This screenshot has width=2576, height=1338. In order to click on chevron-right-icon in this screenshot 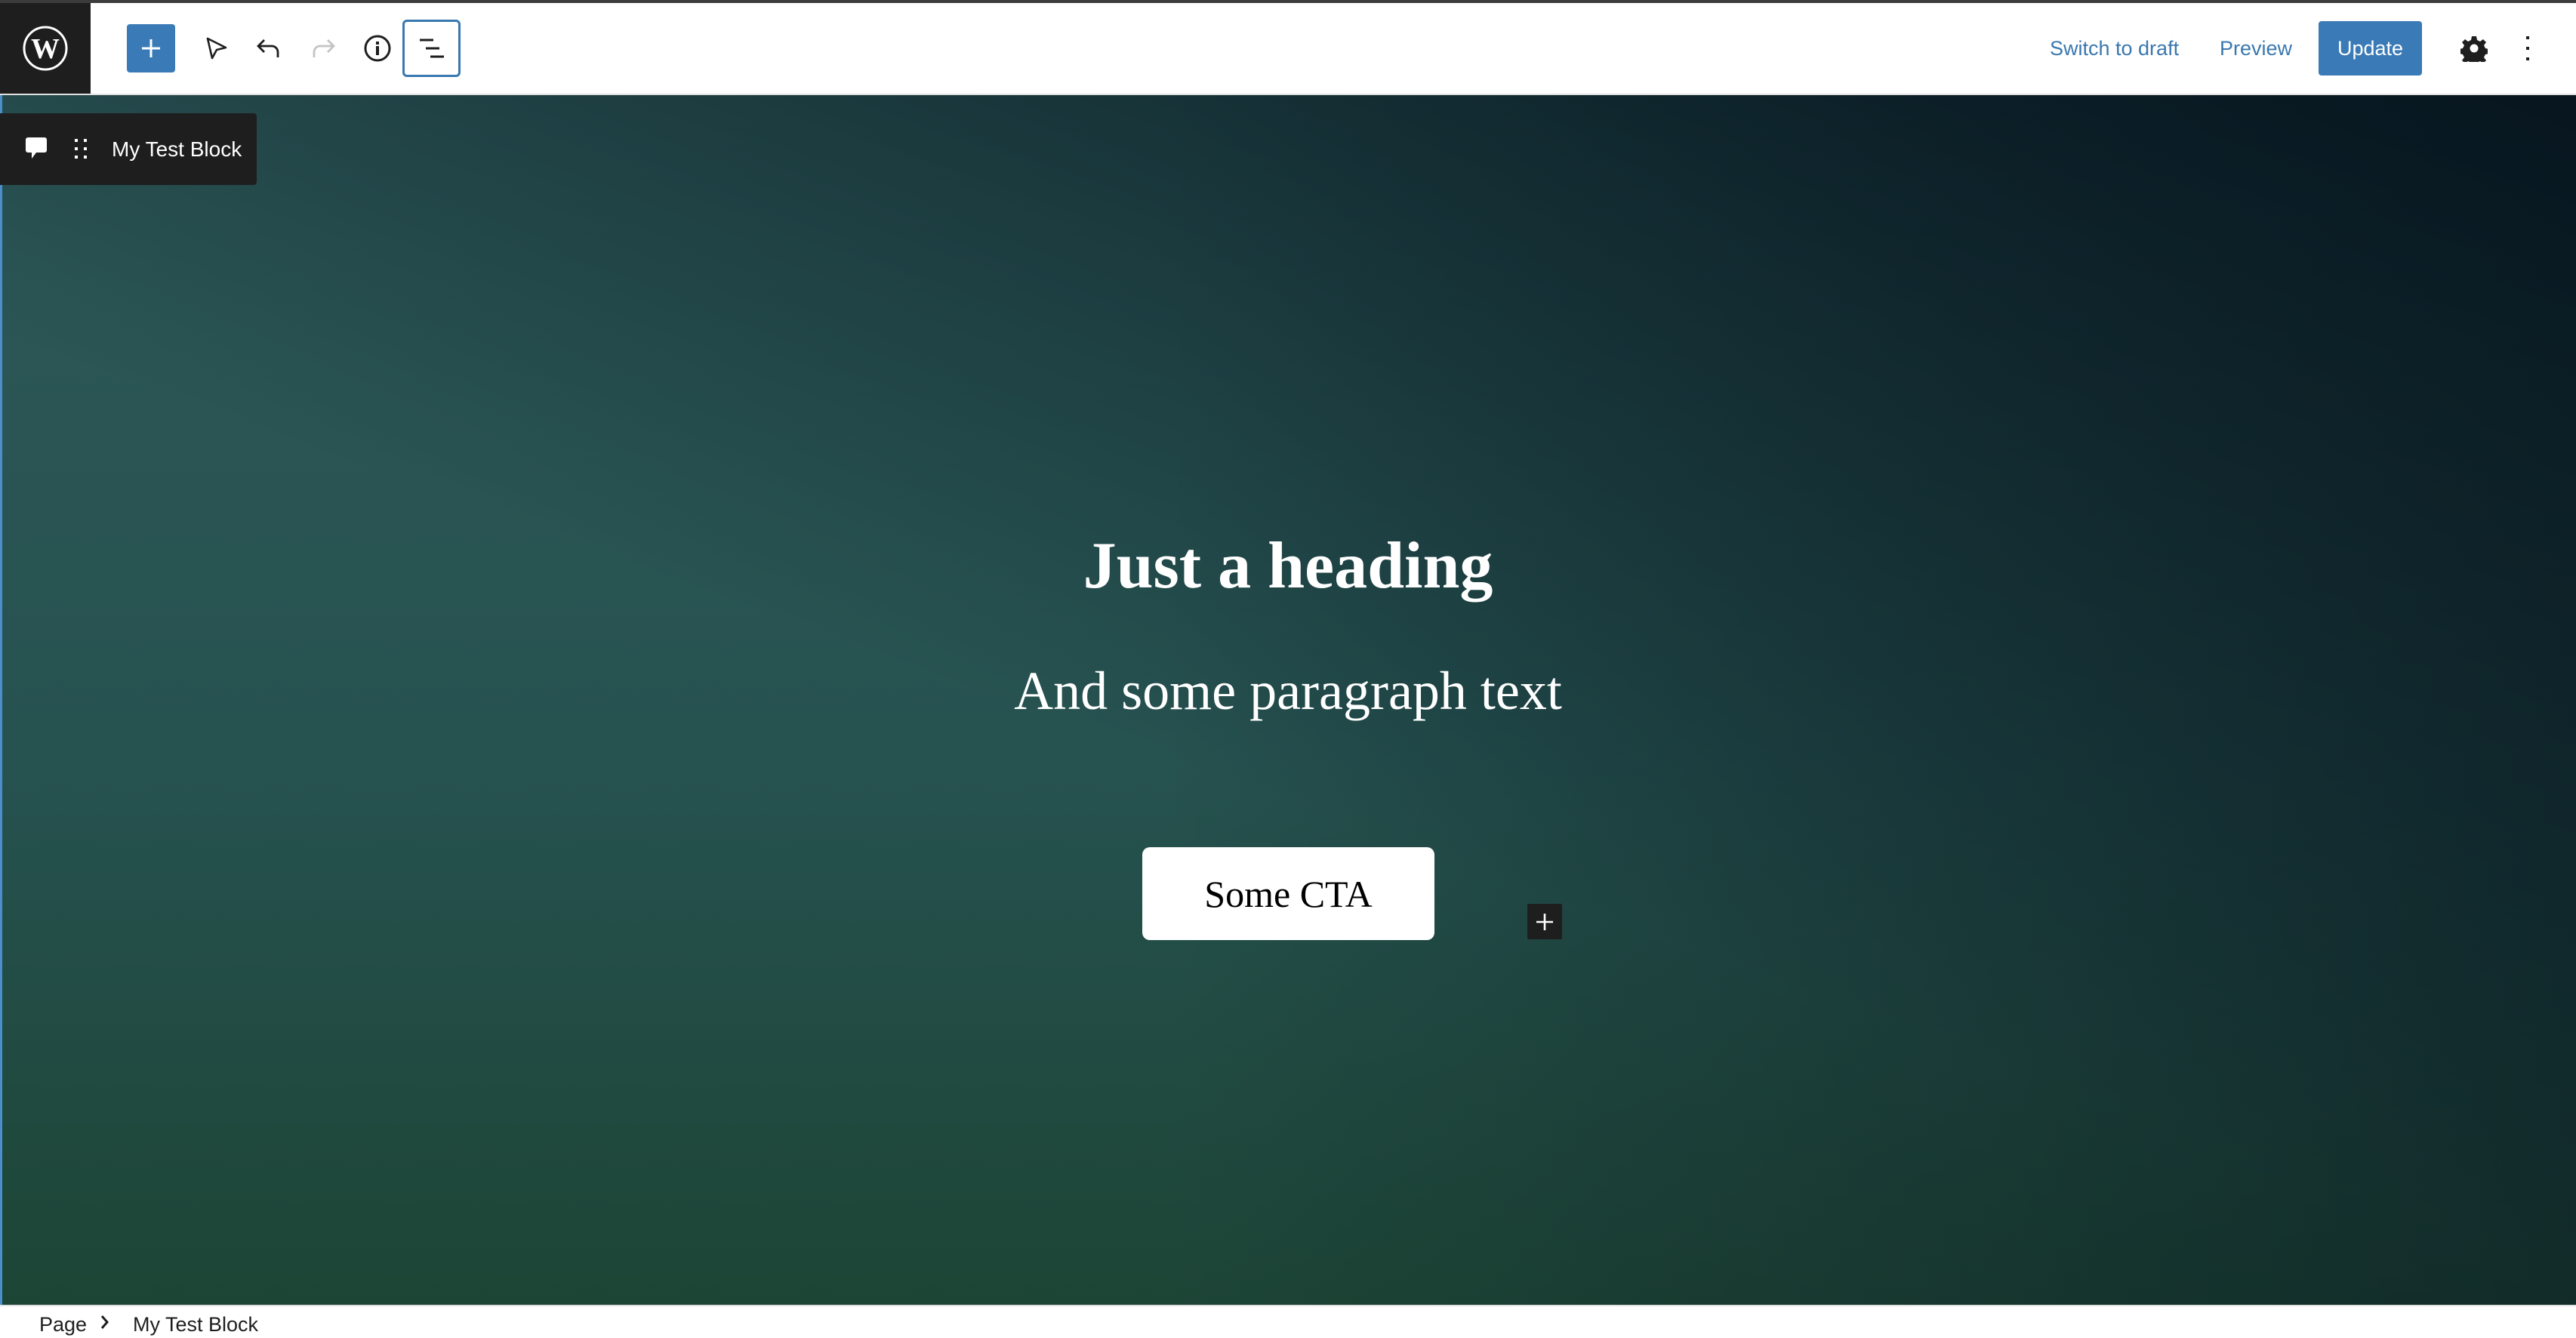, I will do `click(105, 1322)`.